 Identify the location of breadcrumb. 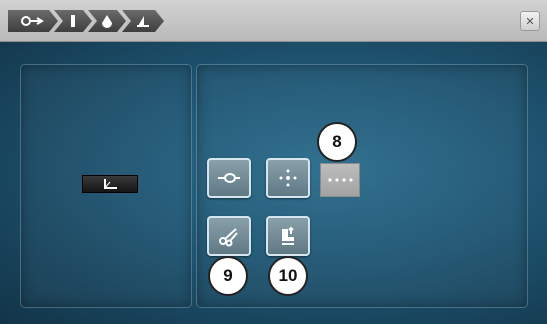
(84, 21).